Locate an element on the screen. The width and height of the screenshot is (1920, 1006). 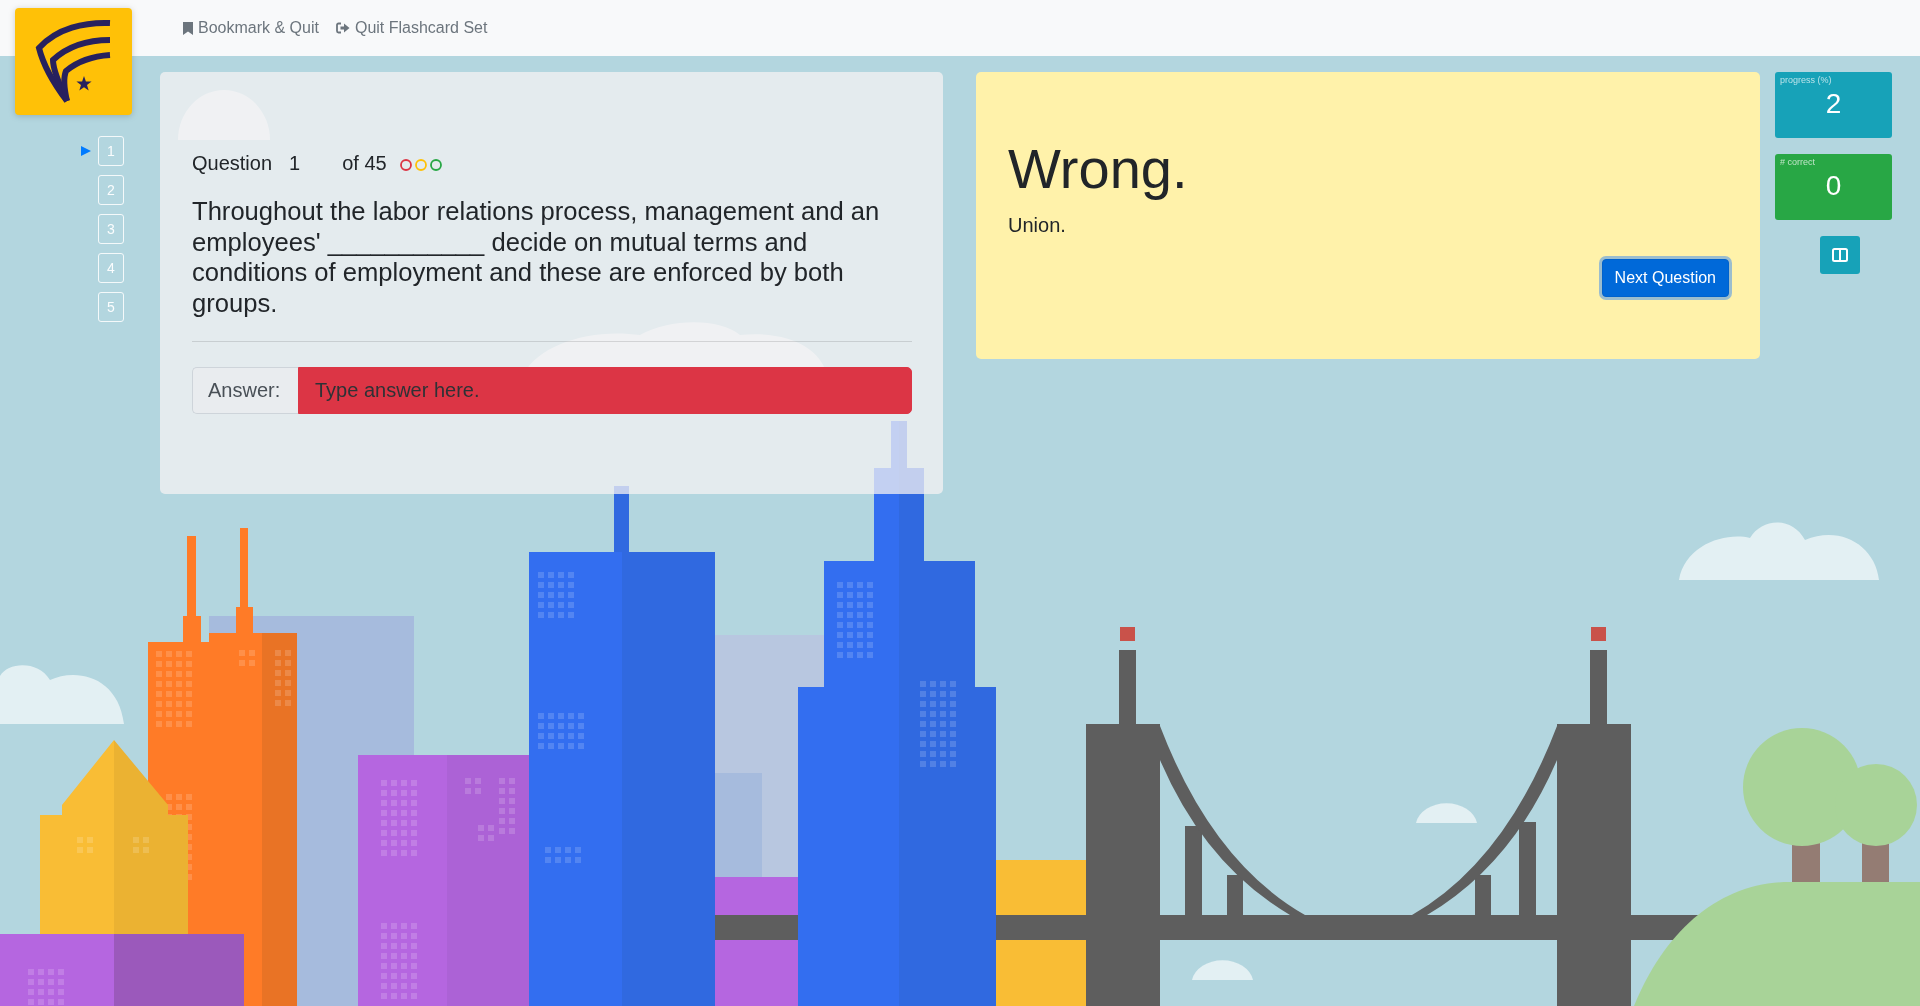
question-label: Question is located at coordinates (232, 163).